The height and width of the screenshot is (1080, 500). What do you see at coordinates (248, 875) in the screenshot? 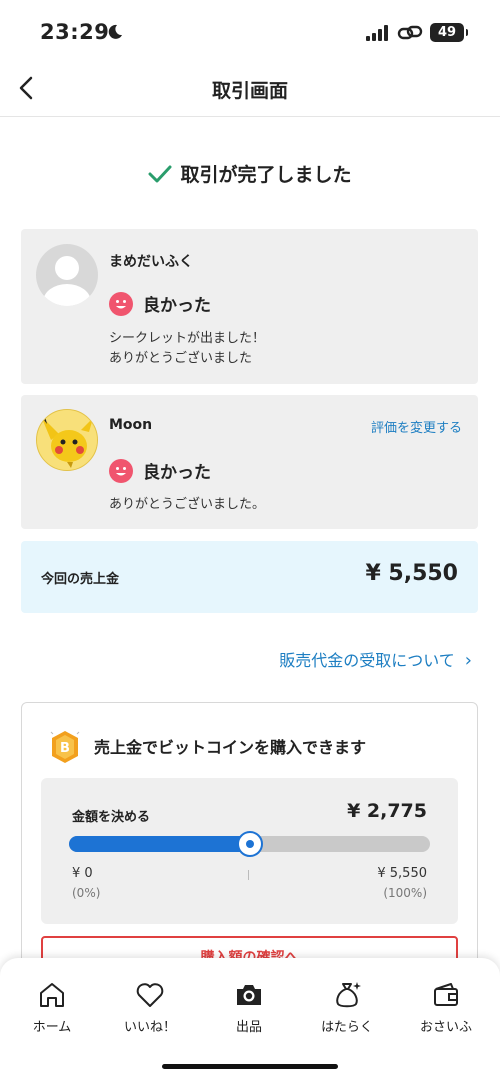
I see `slider-mid-tick` at bounding box center [248, 875].